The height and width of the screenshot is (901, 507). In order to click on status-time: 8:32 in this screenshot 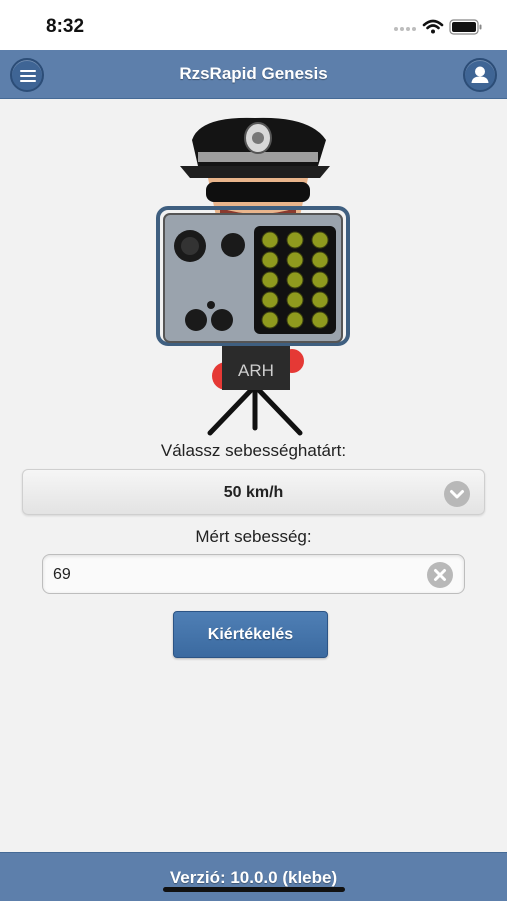, I will do `click(65, 26)`.